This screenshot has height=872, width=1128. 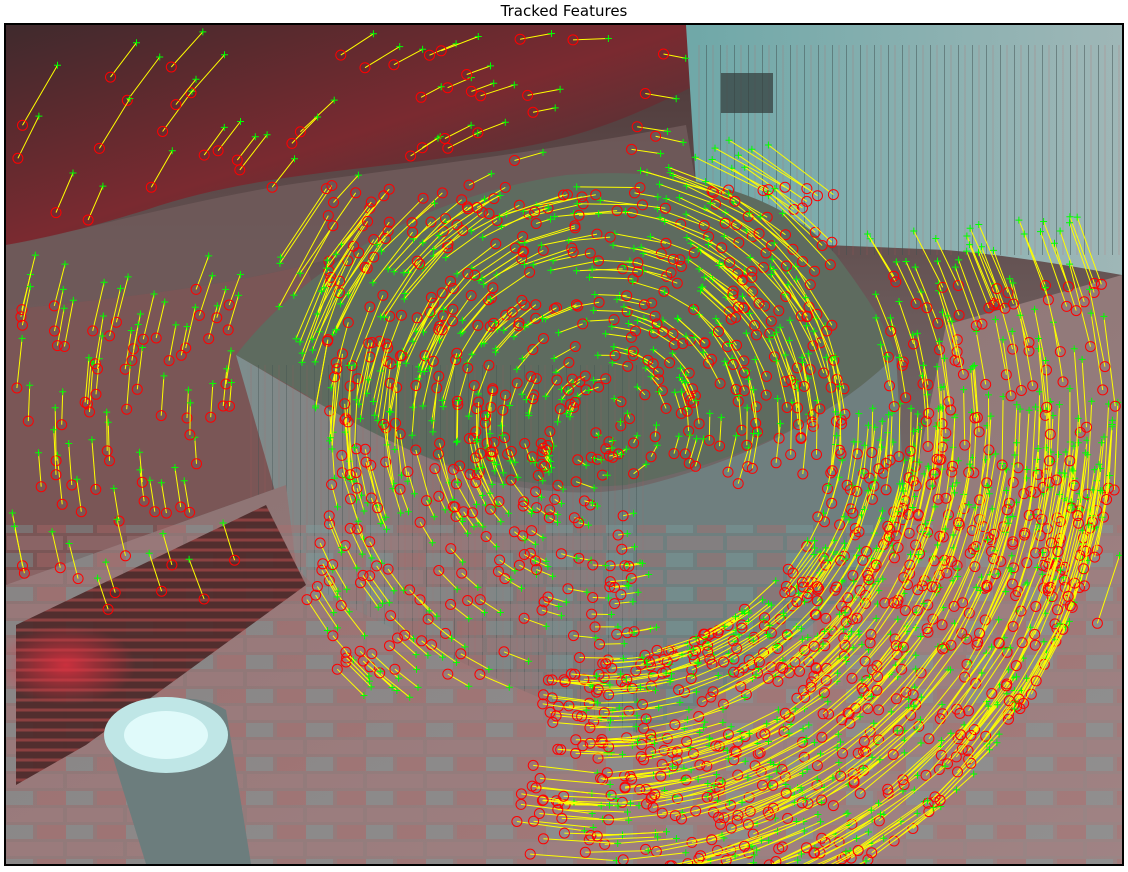 What do you see at coordinates (747, 93) in the screenshot?
I see `wall-sign` at bounding box center [747, 93].